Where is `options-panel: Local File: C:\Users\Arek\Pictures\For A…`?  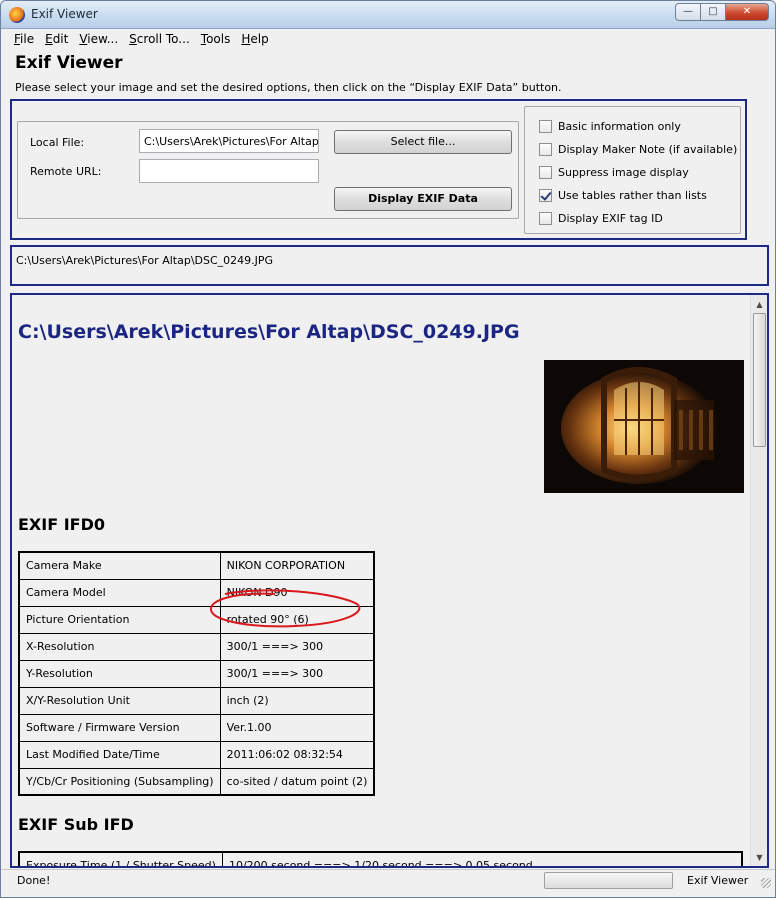
options-panel: Local File: C:\Users\Arek\Pictures\For A… is located at coordinates (378, 169).